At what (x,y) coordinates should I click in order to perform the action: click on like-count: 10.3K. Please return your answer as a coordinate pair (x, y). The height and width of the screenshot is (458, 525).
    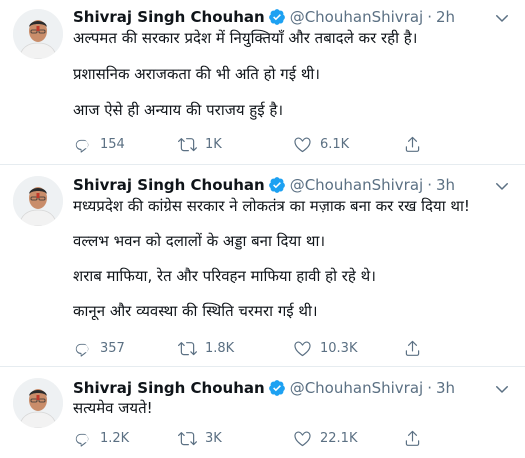
    Looking at the image, I should click on (339, 348).